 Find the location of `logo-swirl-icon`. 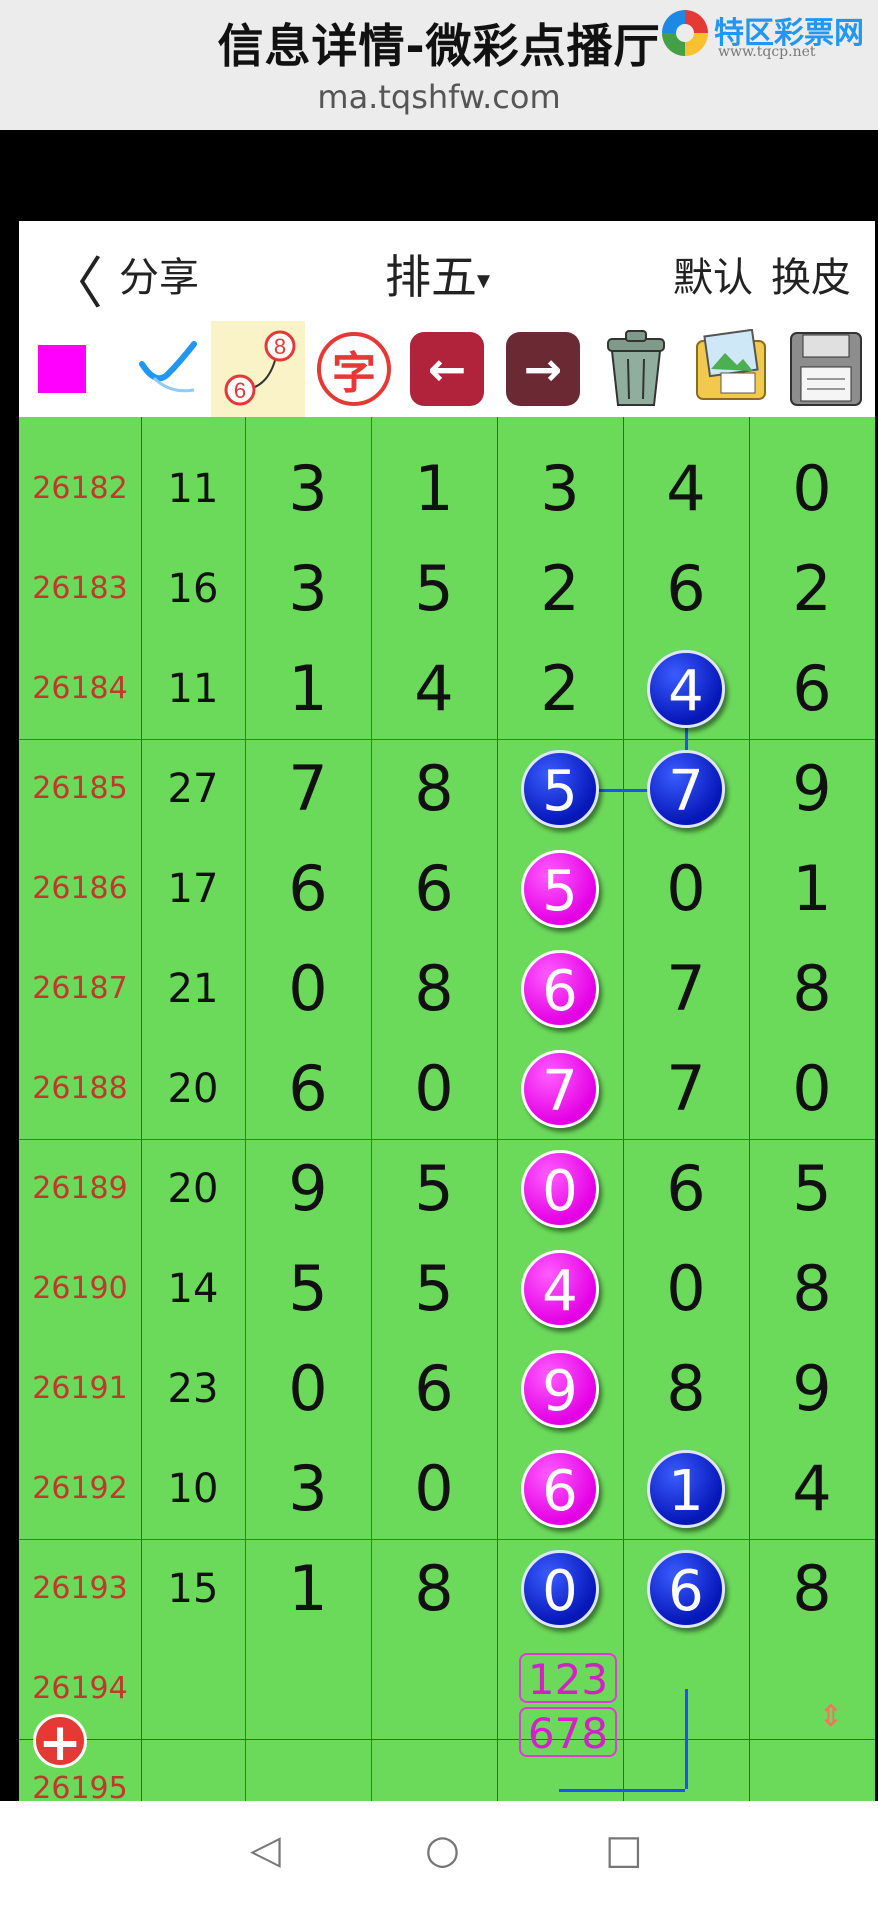

logo-swirl-icon is located at coordinates (685, 33).